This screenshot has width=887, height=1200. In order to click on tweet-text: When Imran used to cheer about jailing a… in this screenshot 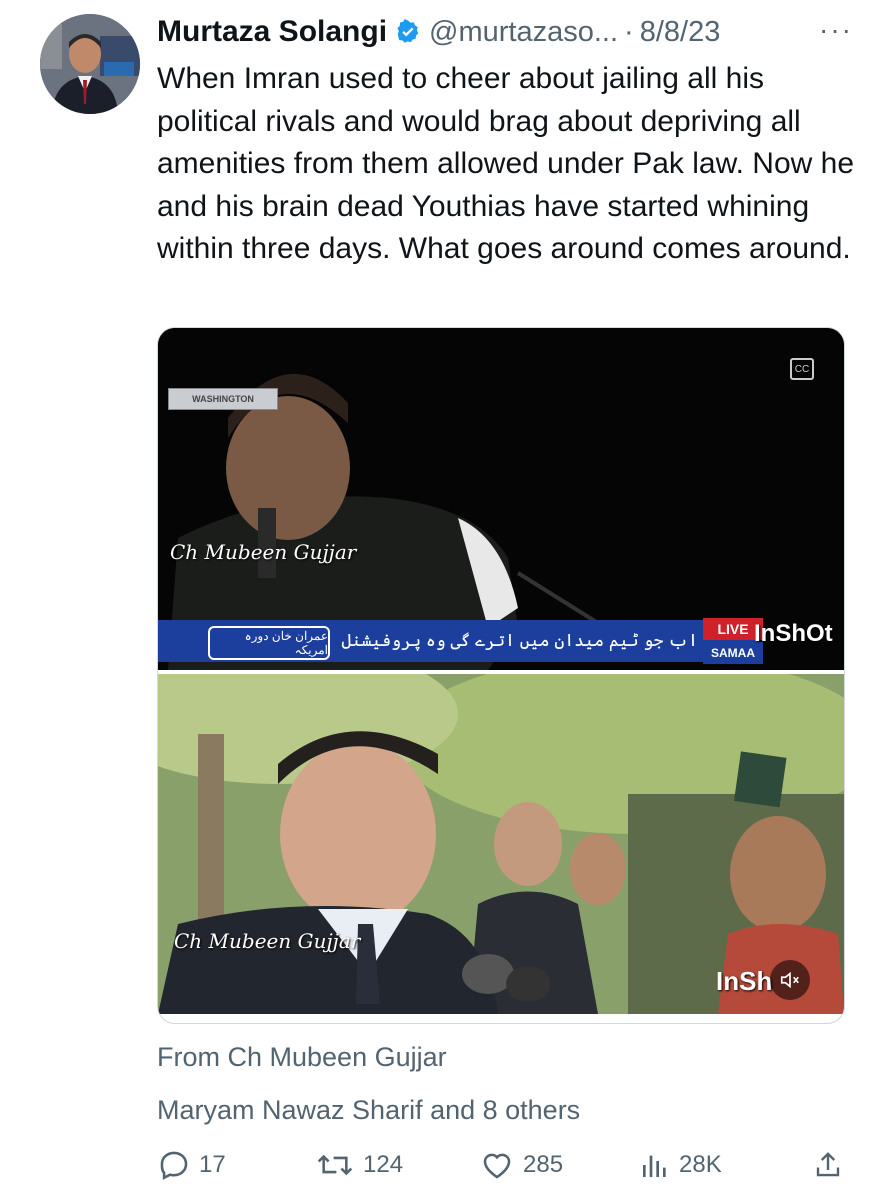, I will do `click(506, 163)`.